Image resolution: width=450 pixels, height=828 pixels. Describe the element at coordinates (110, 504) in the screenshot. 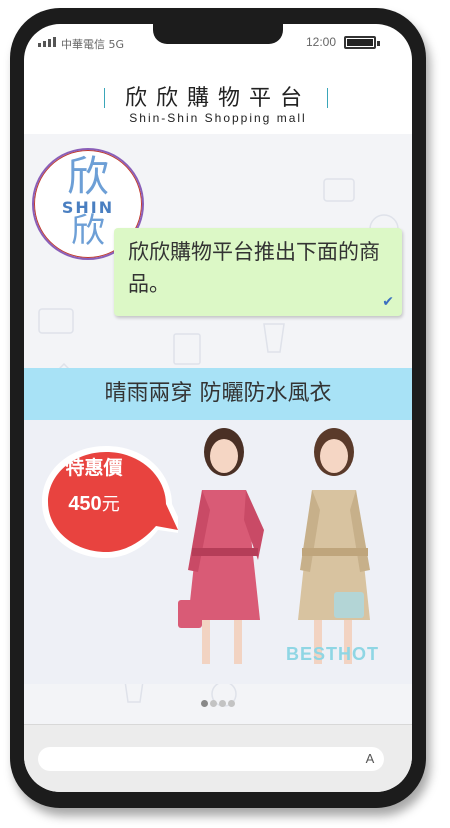

I see `price-currency: 元` at that location.